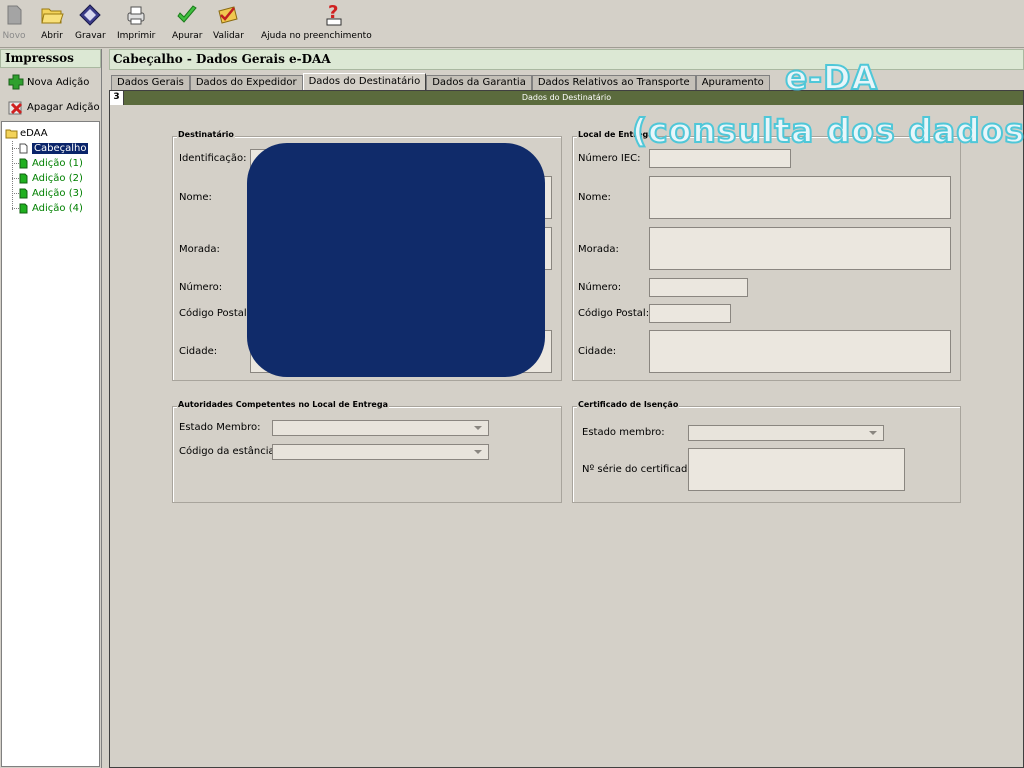  What do you see at coordinates (796, 469) in the screenshot?
I see `n-serie-field` at bounding box center [796, 469].